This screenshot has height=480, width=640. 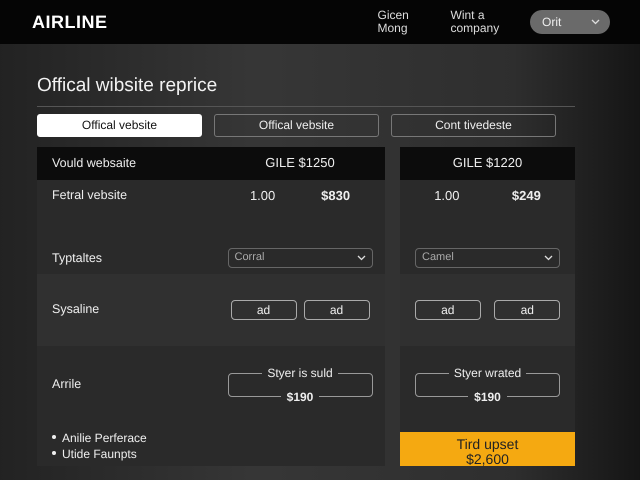 What do you see at coordinates (306, 89) in the screenshot?
I see `page-title: Offical wibsite reprice` at bounding box center [306, 89].